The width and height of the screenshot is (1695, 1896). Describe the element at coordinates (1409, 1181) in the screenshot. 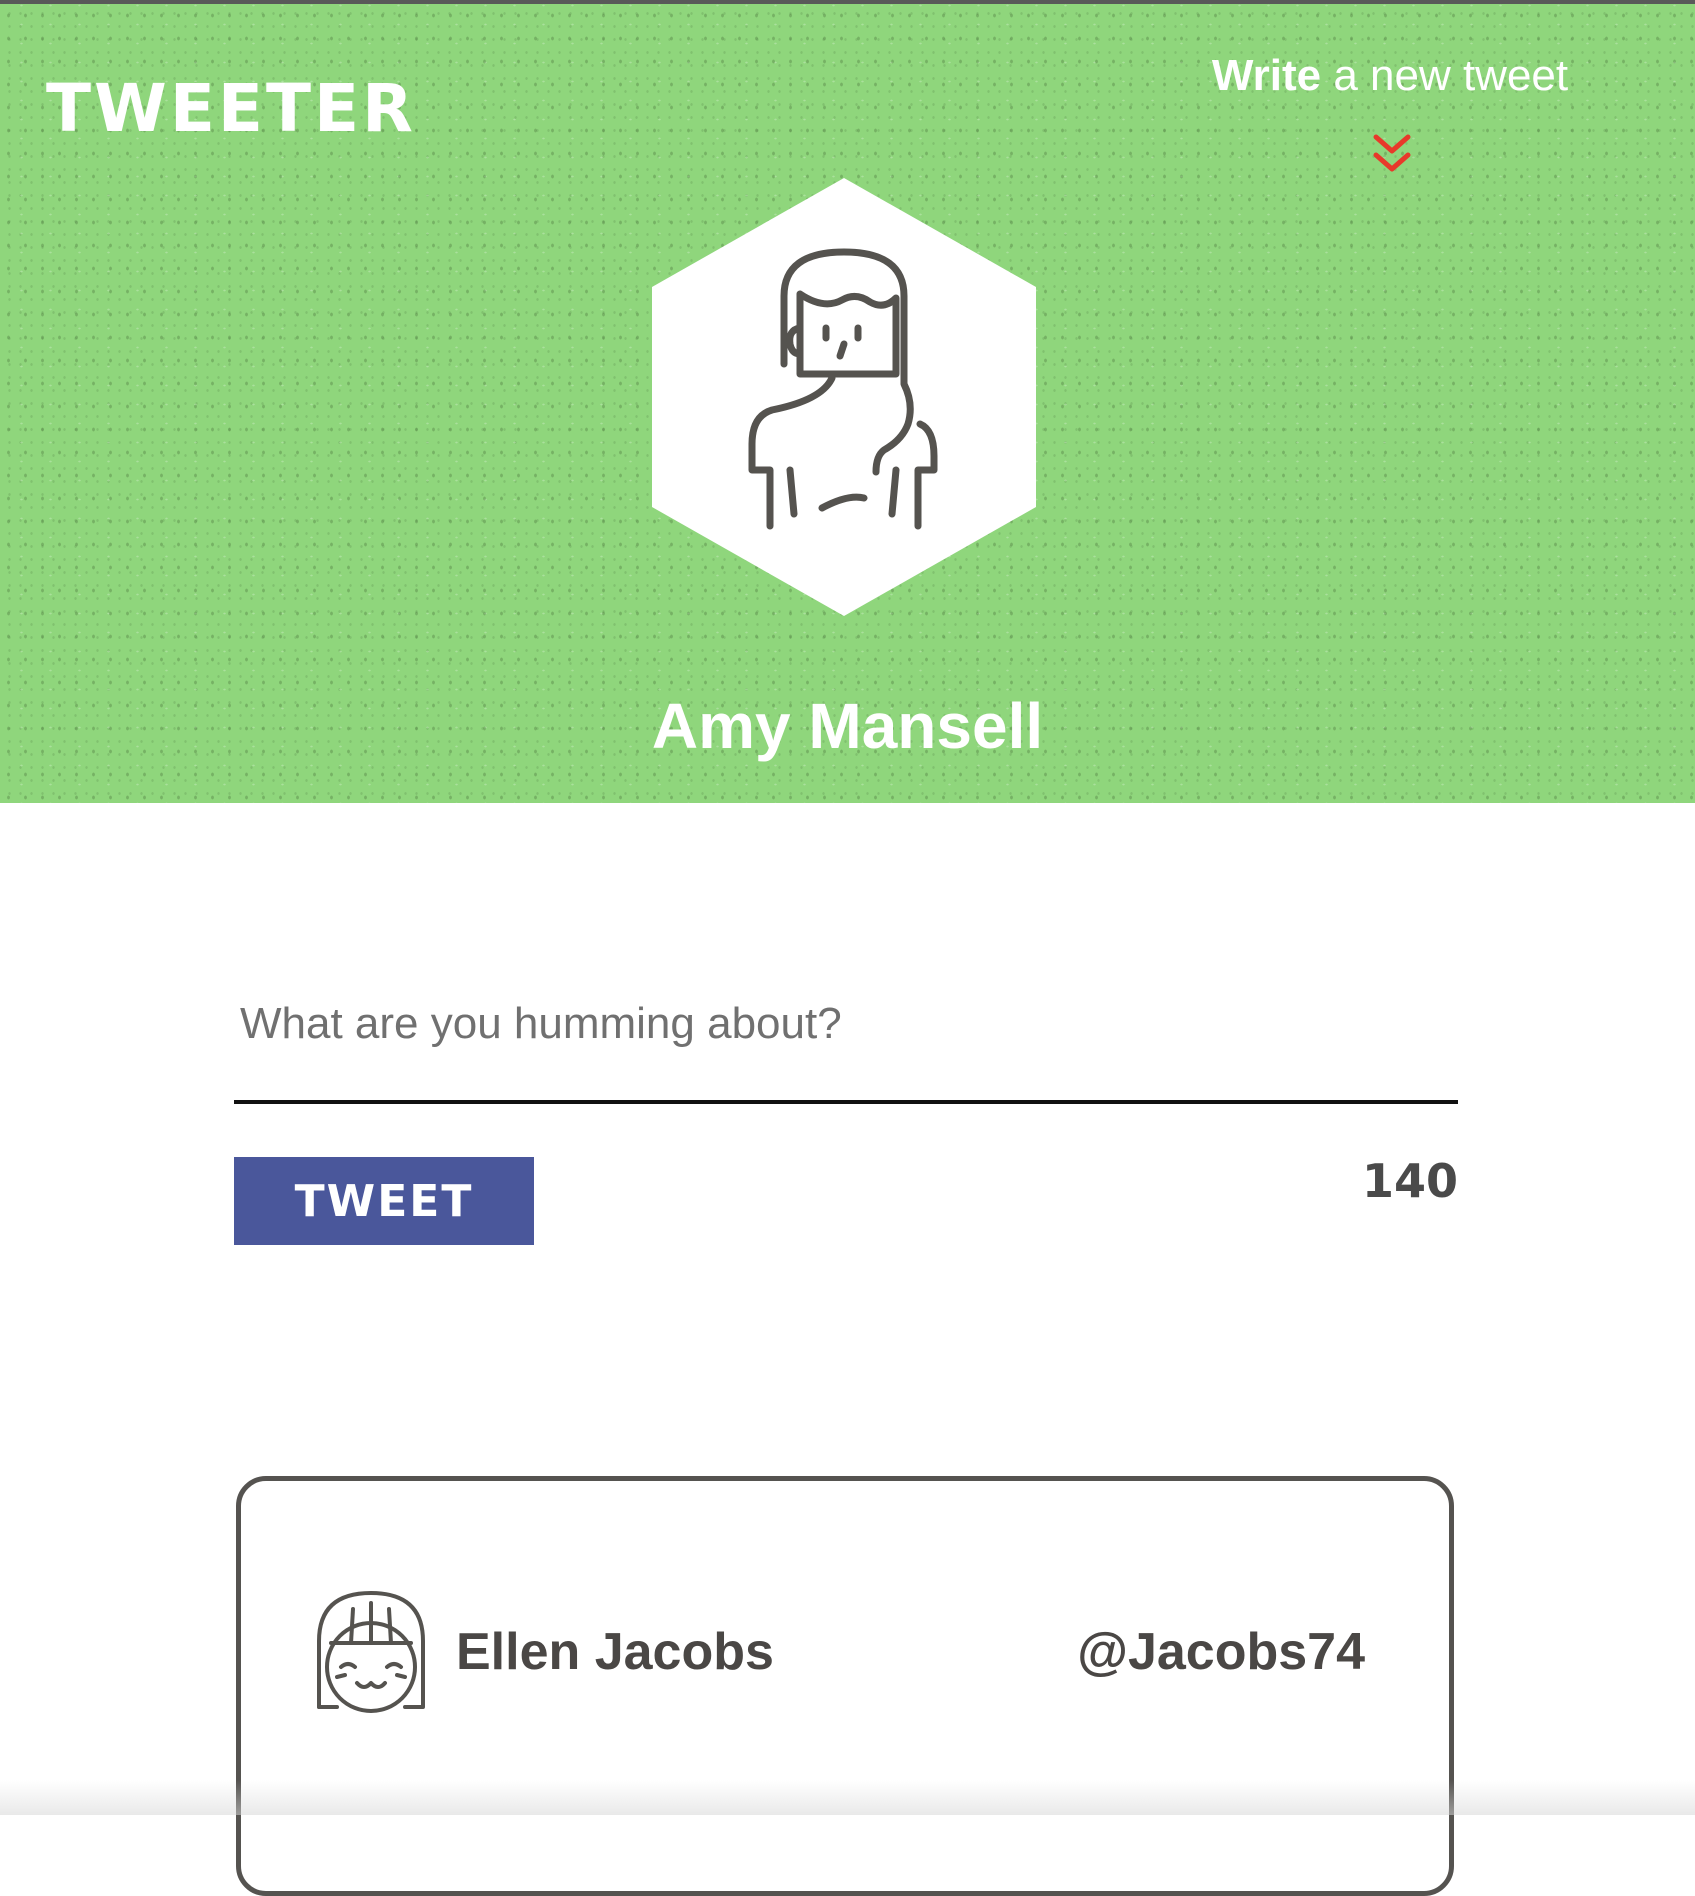

I see `character-counter: 140` at that location.